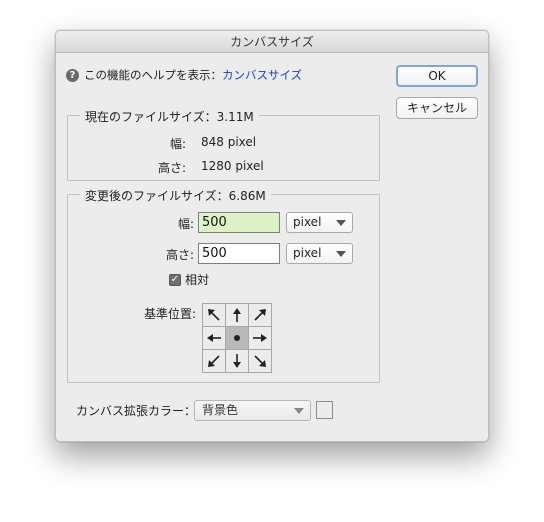  I want to click on anchor-top, so click(237, 315).